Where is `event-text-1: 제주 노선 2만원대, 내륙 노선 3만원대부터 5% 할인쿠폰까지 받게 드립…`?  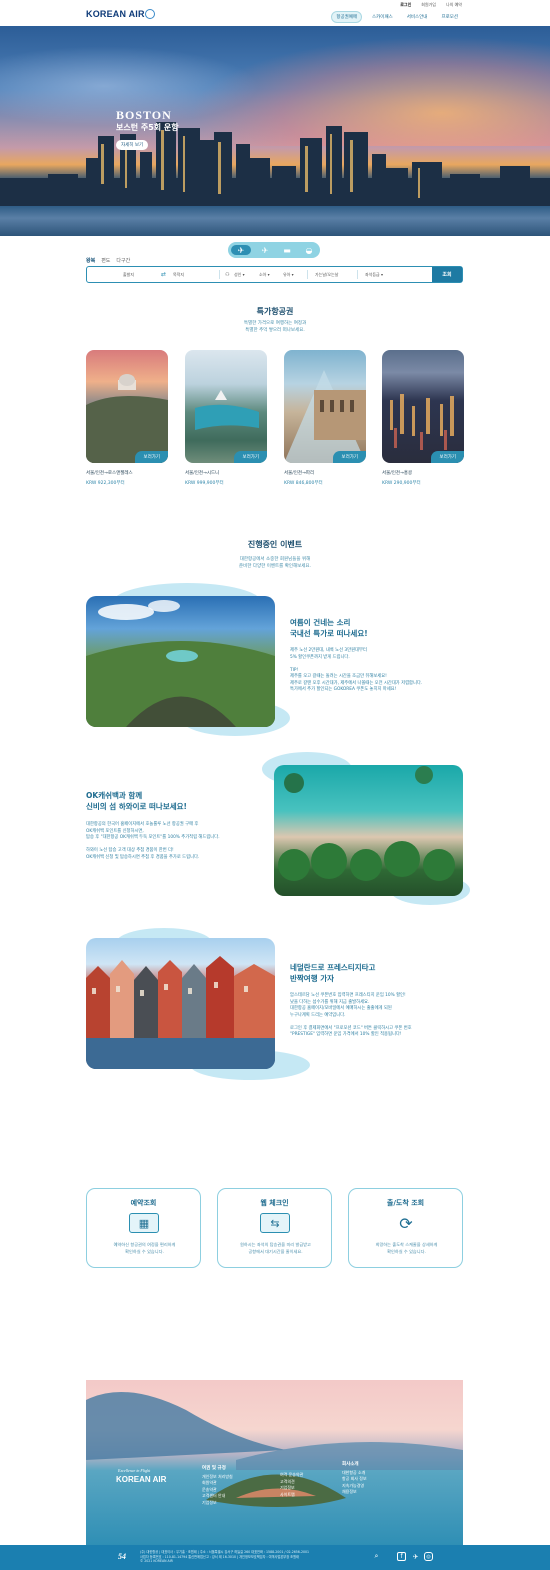 event-text-1: 제주 노선 2만원대, 내륙 노선 3만원대부터 5% 할인쿠폰까지 받게 드립… is located at coordinates (356, 671).